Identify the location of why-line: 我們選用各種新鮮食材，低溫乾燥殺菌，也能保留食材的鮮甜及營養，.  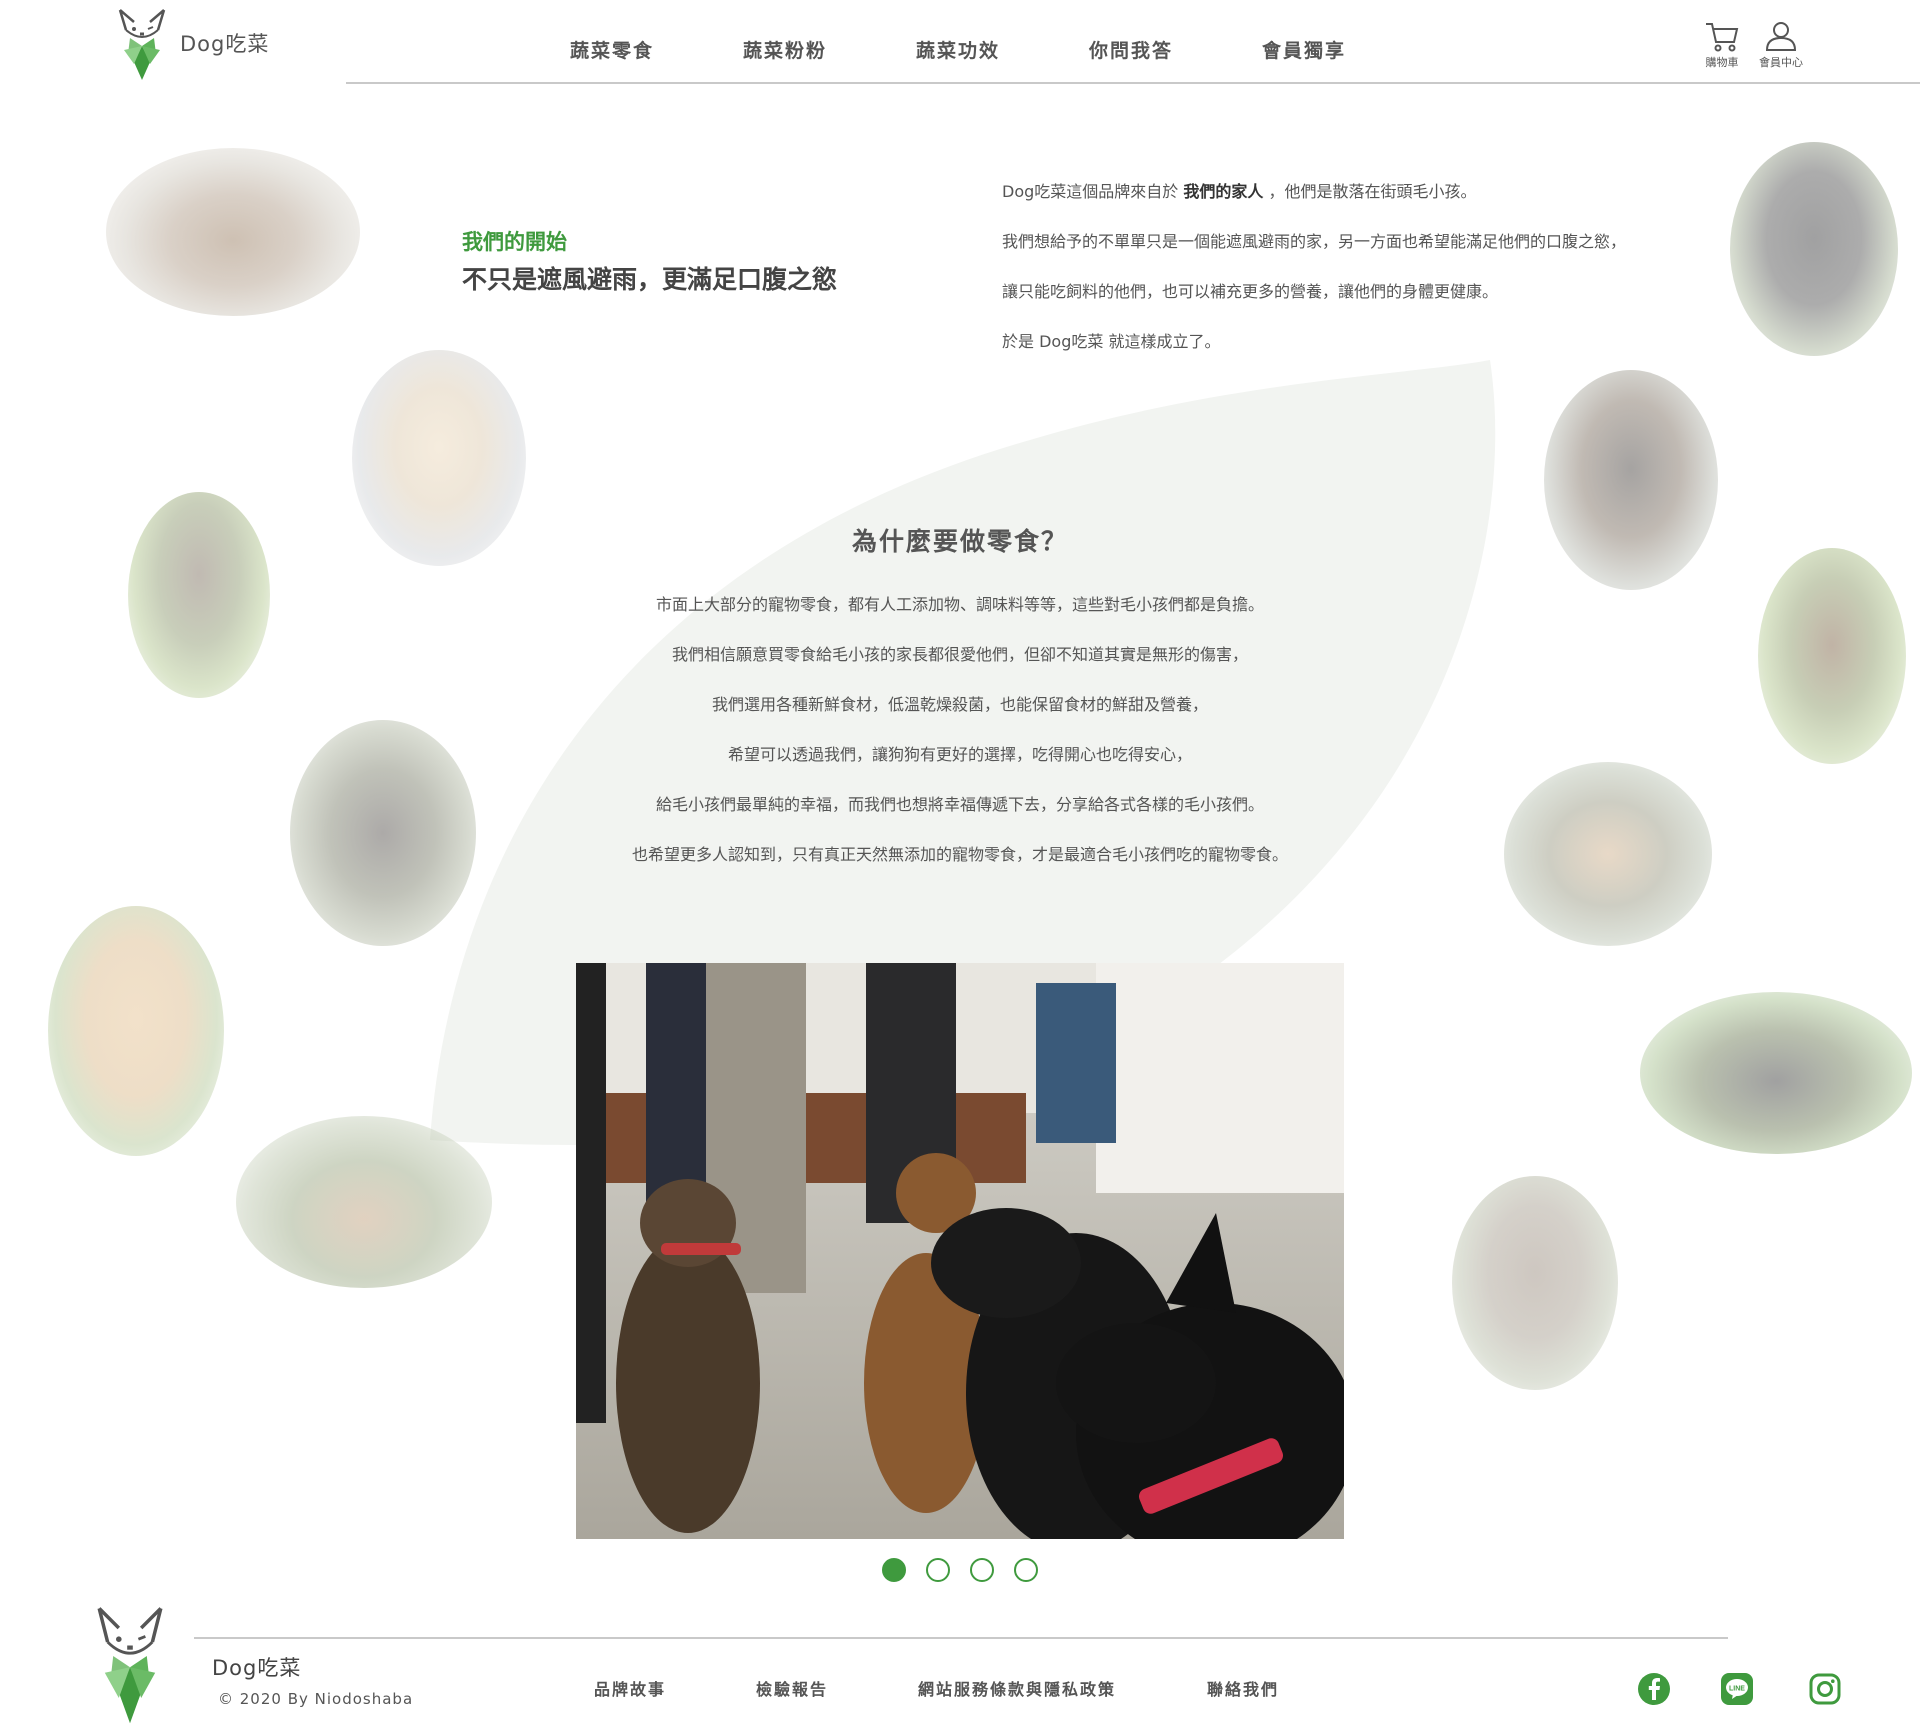
(959, 704).